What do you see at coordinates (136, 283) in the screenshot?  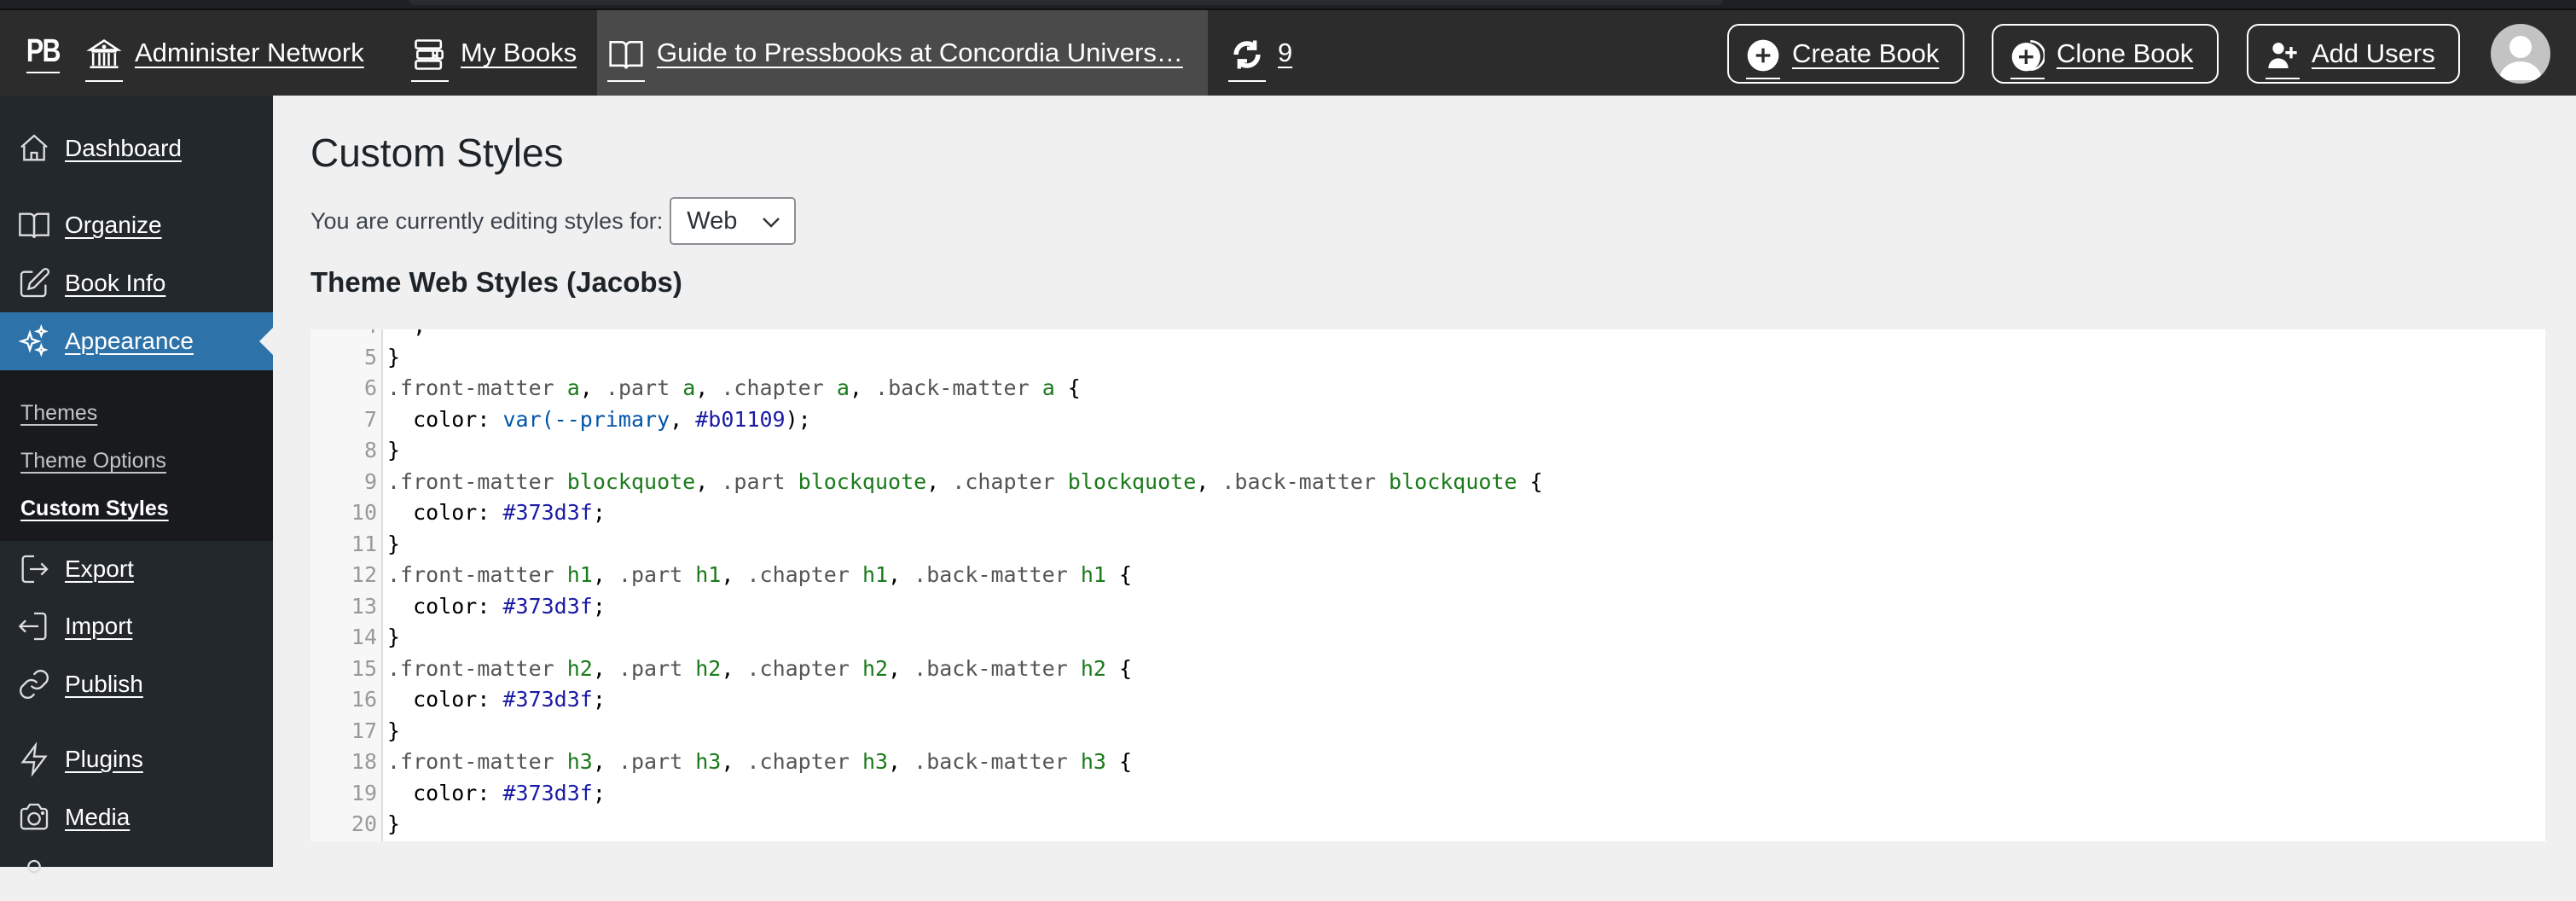 I see `sidebar-item-book-info: Book Info` at bounding box center [136, 283].